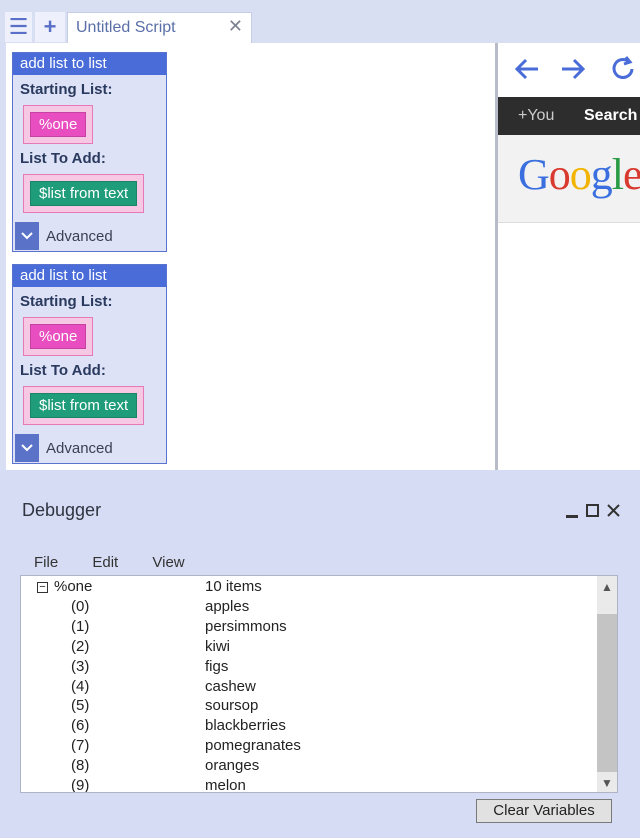 The height and width of the screenshot is (838, 640). I want to click on item-index: (0), so click(80, 606).